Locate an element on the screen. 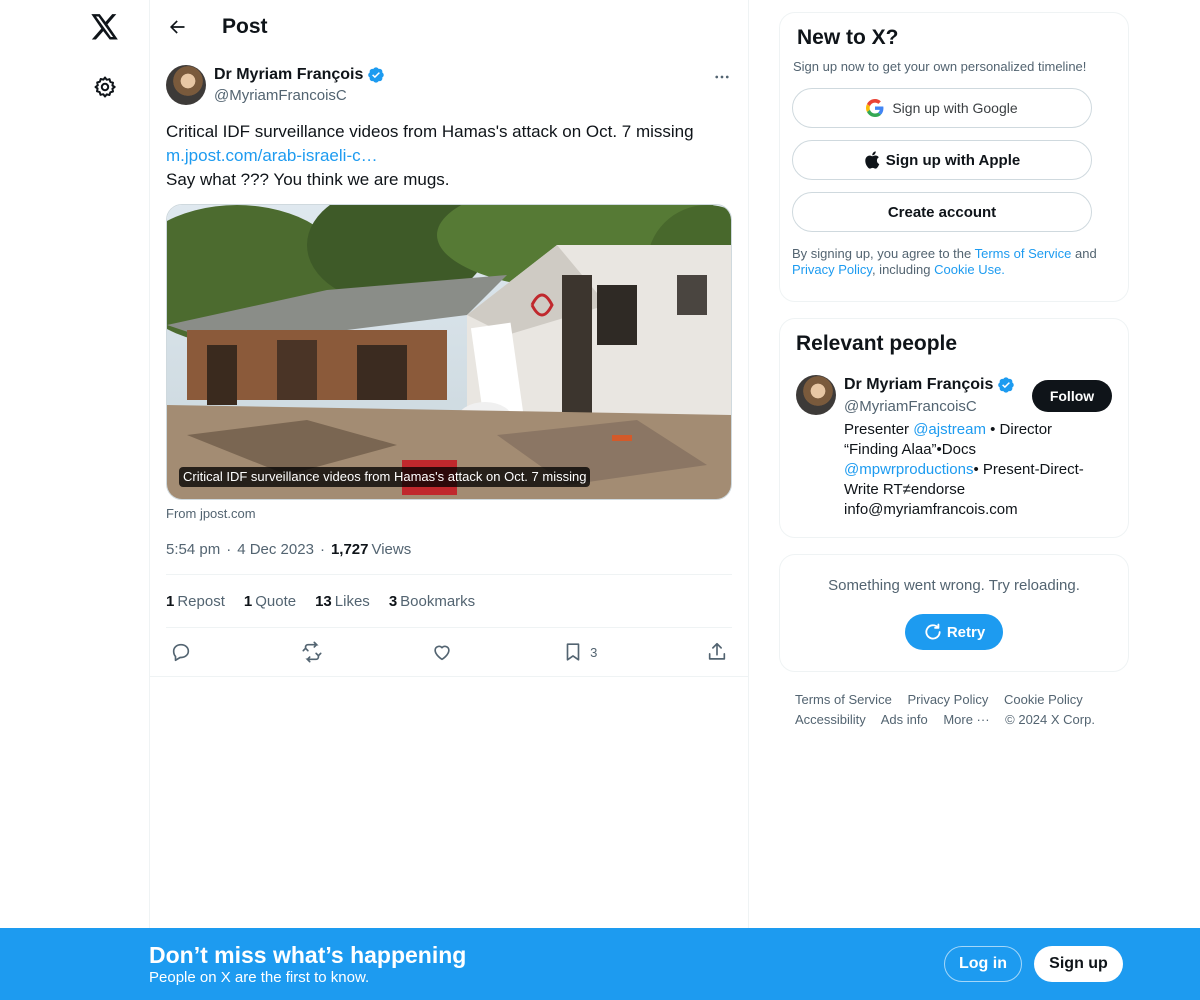  bookmarks-stat: 3 Bookmarks is located at coordinates (432, 601).